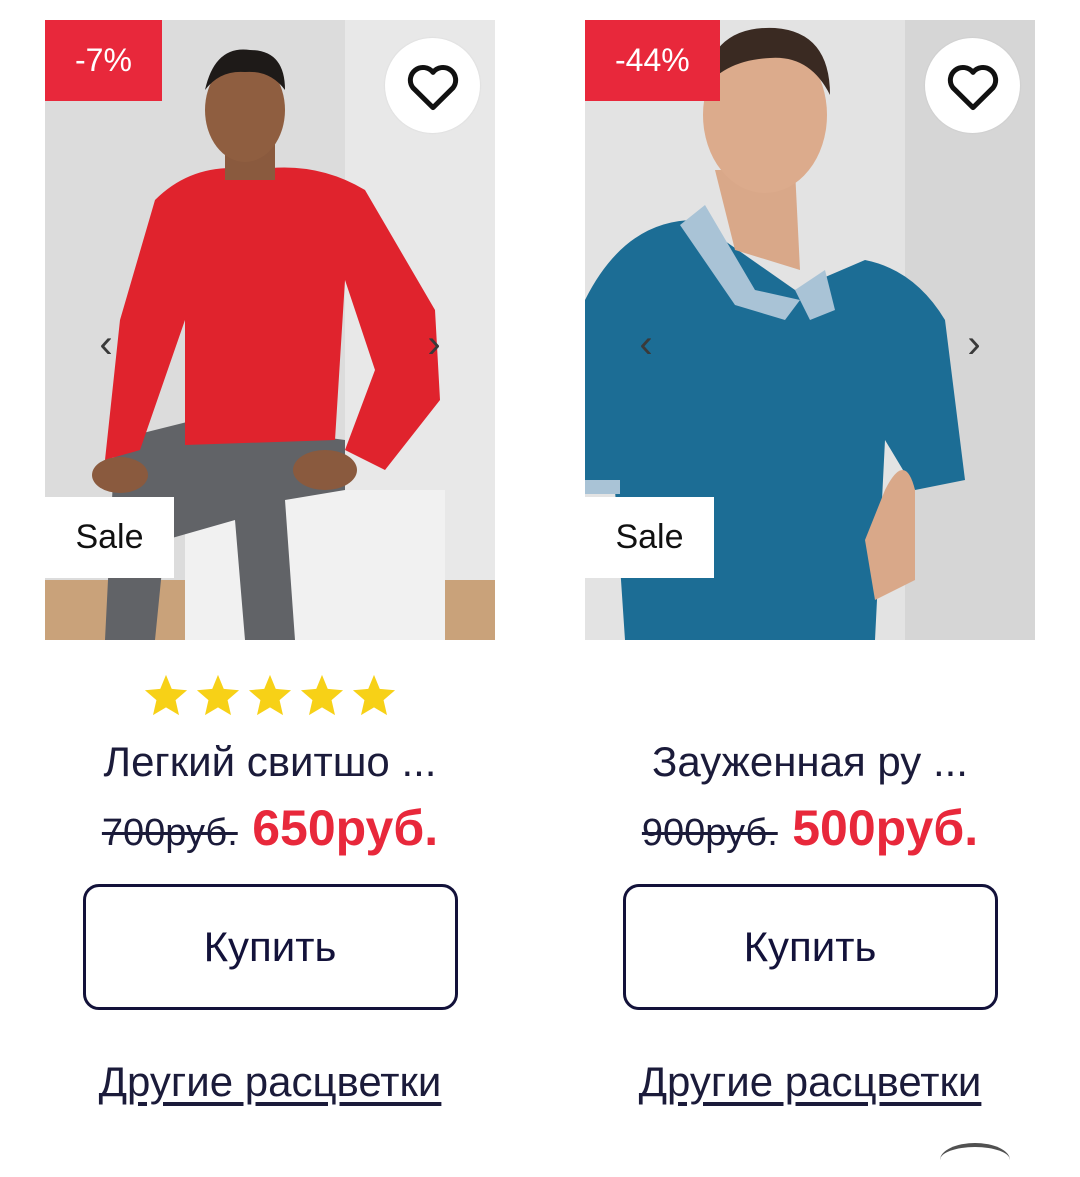 This screenshot has height=1177, width=1080. I want to click on rating-stars-empty, so click(810, 695).